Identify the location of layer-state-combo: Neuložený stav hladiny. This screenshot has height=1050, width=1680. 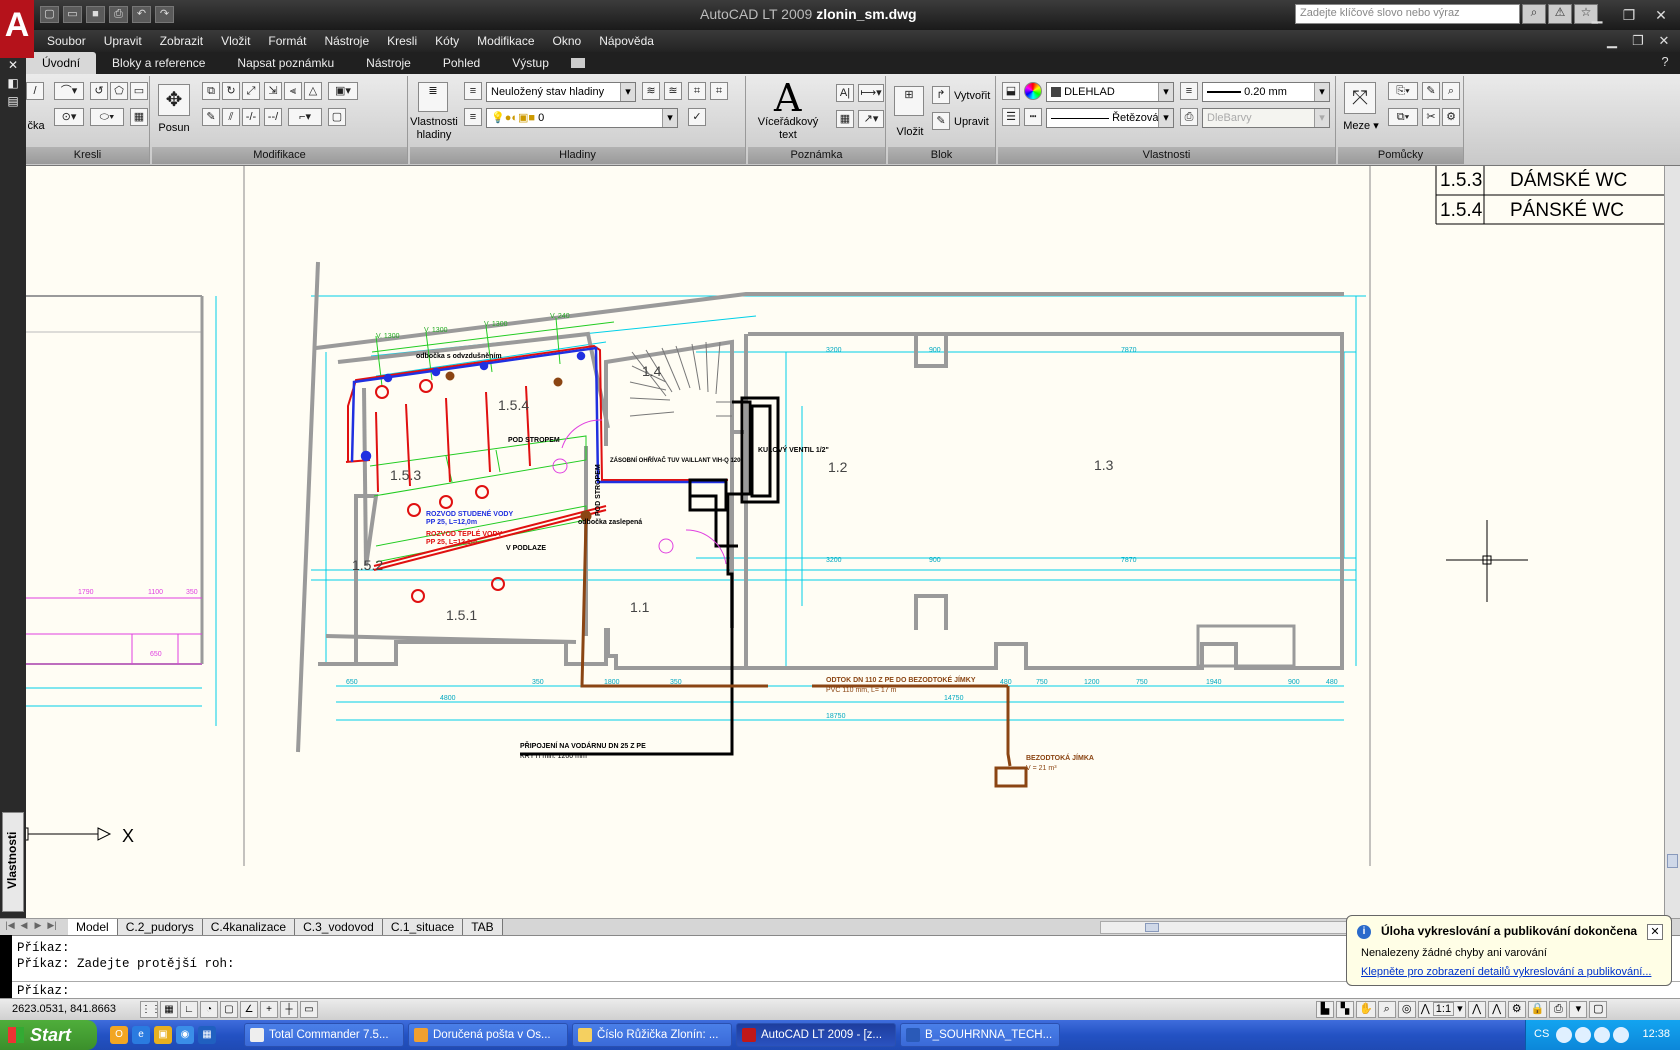
(561, 92).